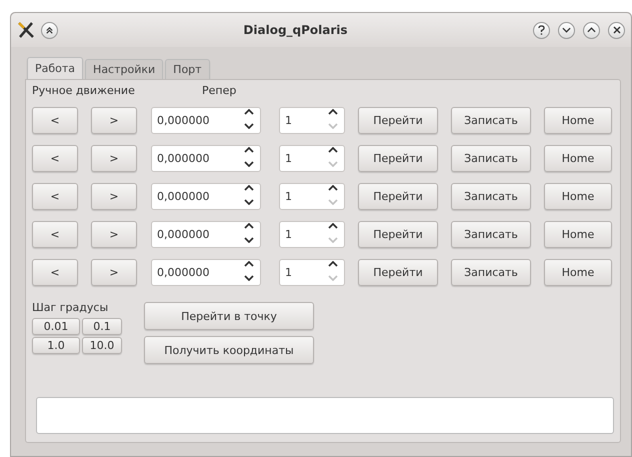  Describe the element at coordinates (124, 69) in the screenshot. I see `tab: Настройки` at that location.